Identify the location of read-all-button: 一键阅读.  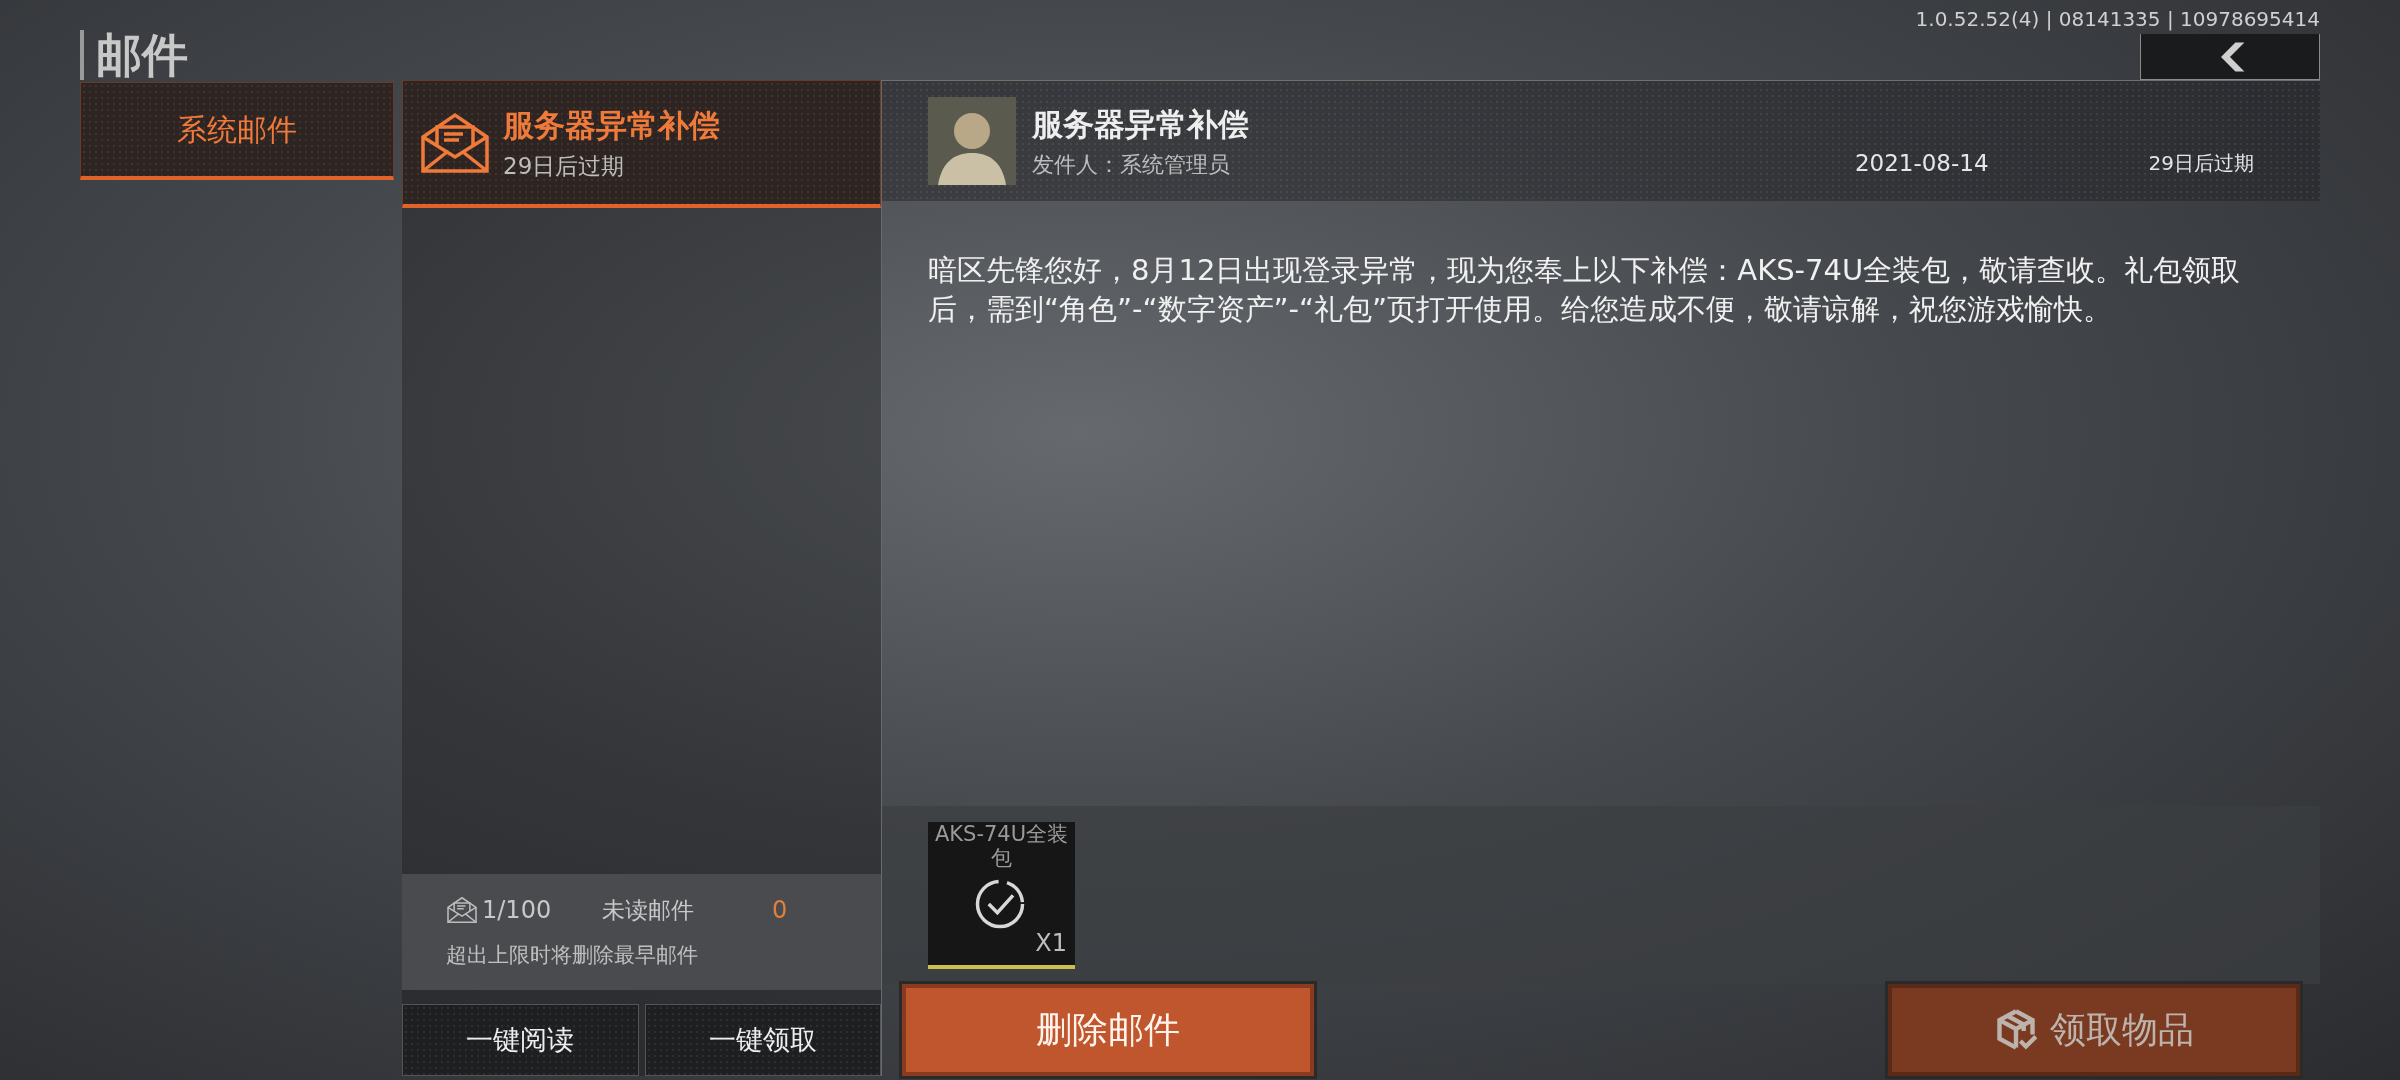
(520, 1040).